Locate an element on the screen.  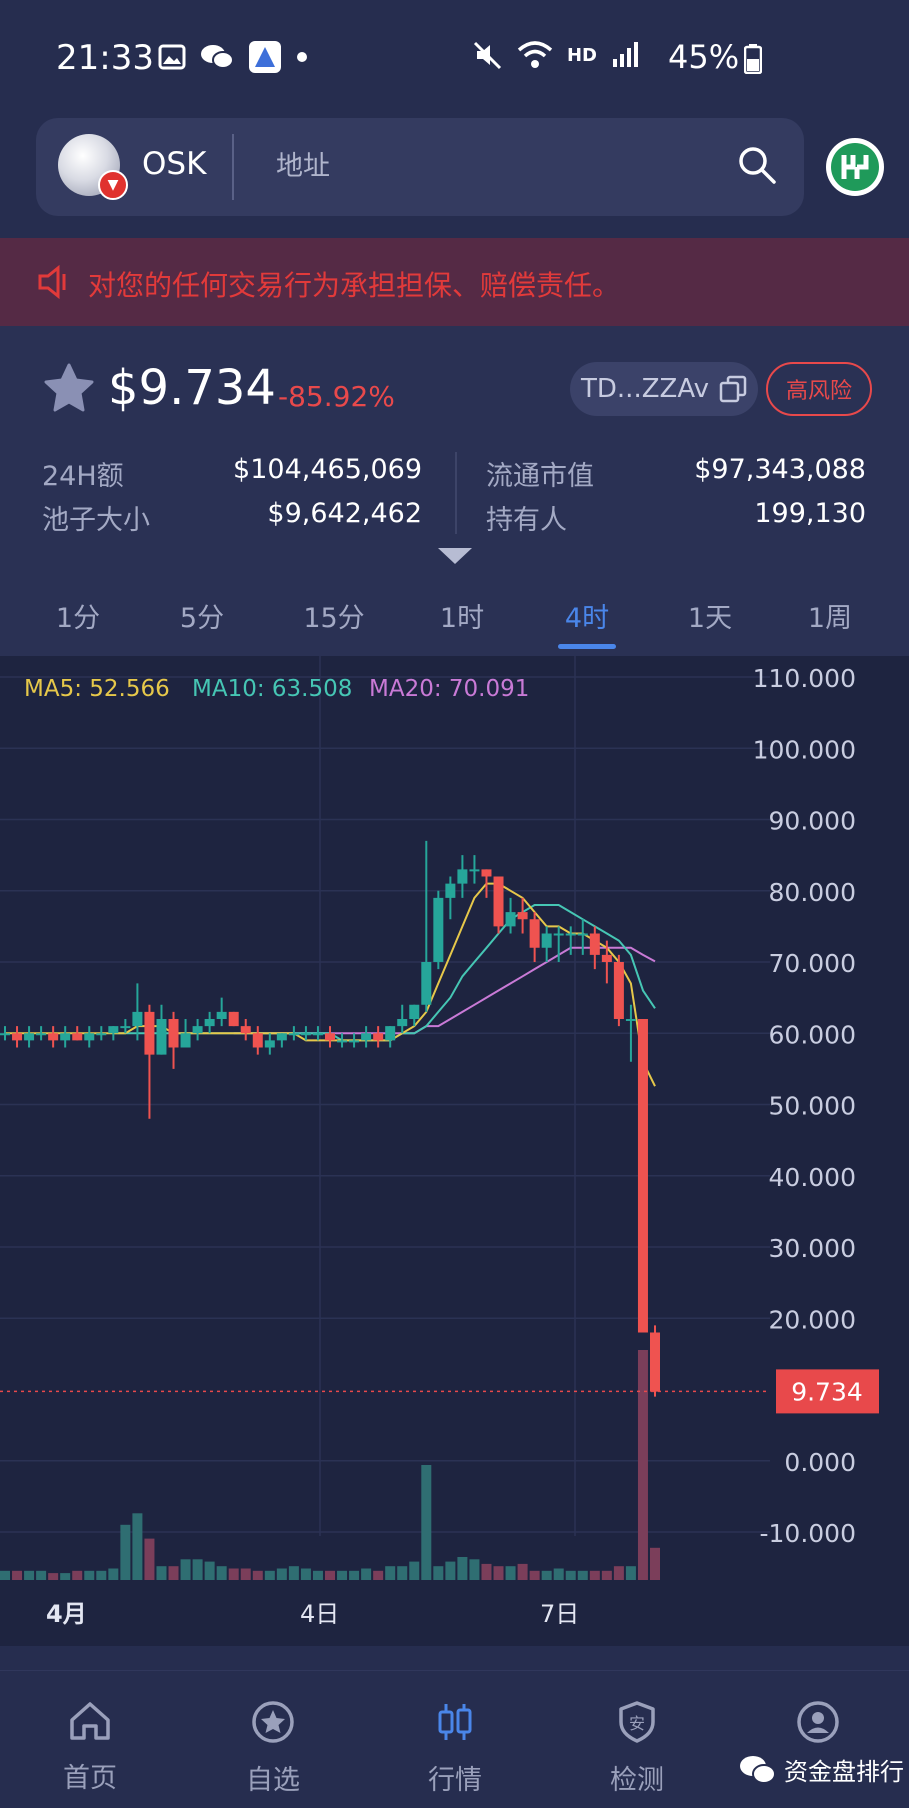
stats-divider is located at coordinates (456, 493).